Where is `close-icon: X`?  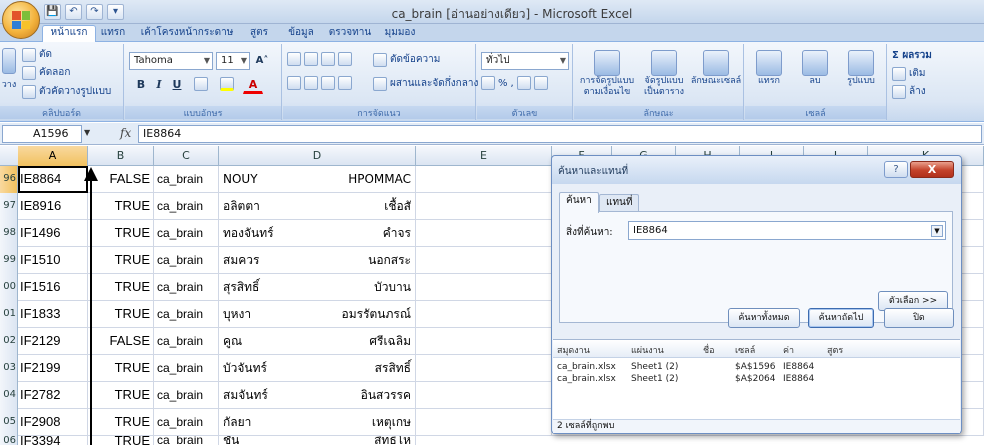
close-icon: X is located at coordinates (932, 169).